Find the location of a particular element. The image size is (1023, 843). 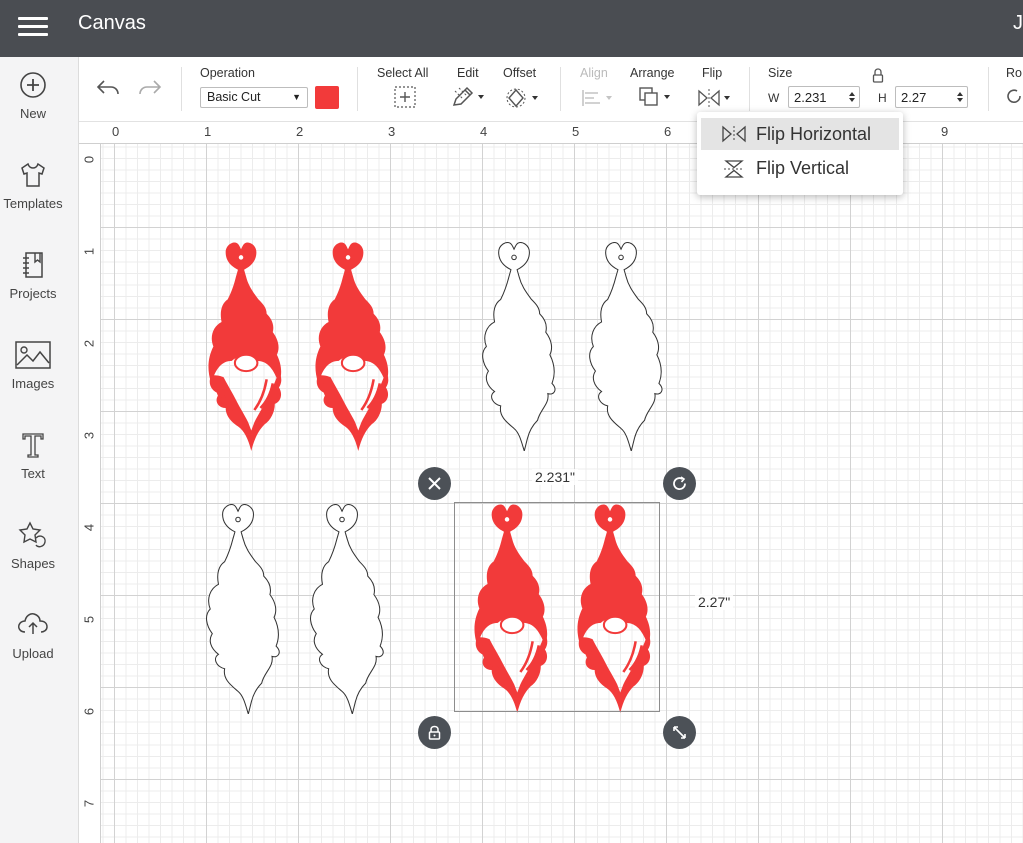

sidebar-item-new: New is located at coordinates (33, 110).